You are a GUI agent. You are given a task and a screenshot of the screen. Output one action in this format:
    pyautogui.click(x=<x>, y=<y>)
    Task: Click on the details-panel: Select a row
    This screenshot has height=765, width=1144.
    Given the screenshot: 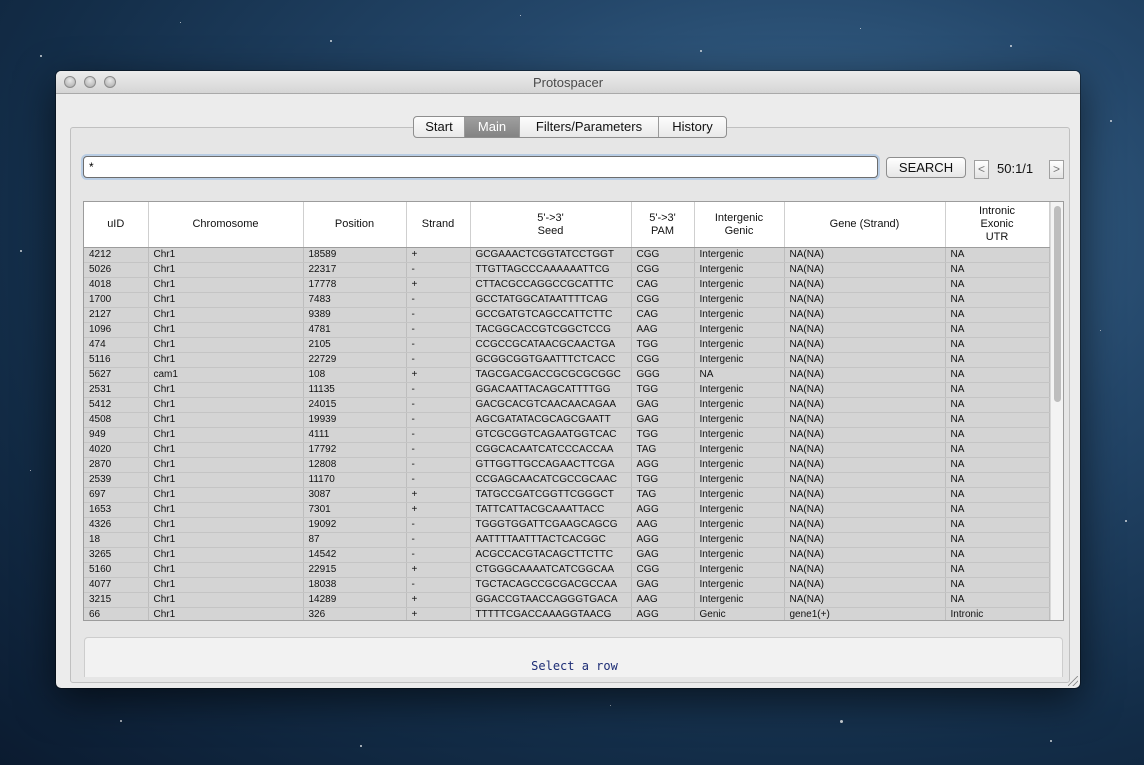 What is the action you would take?
    pyautogui.click(x=573, y=657)
    